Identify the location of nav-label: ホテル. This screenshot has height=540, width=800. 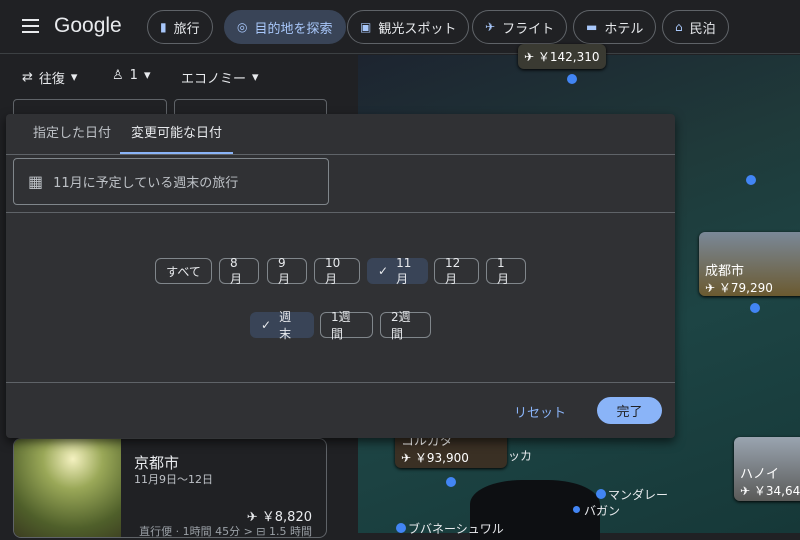
(624, 29).